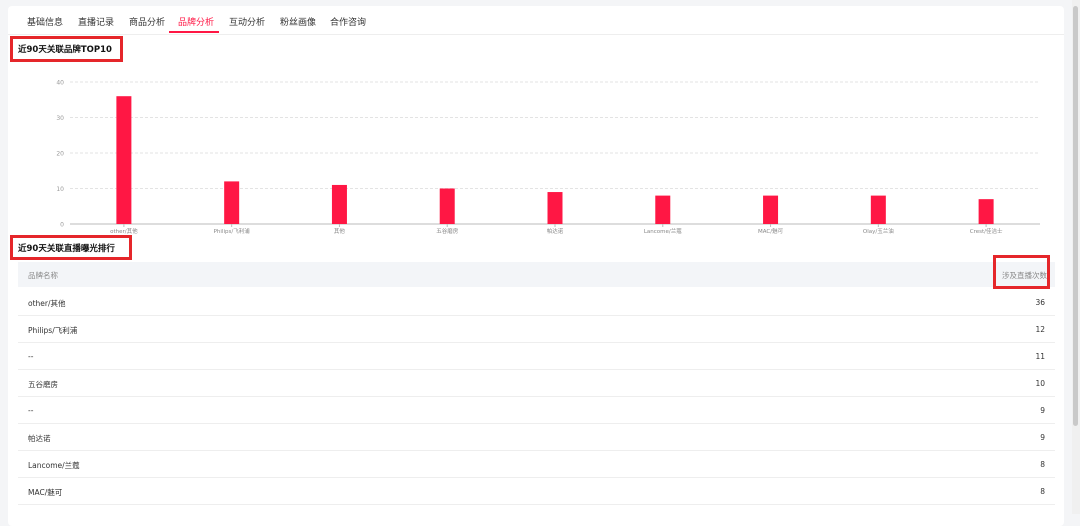 The width and height of the screenshot is (1080, 526). I want to click on ranking-title-highlight-box, so click(71, 247).